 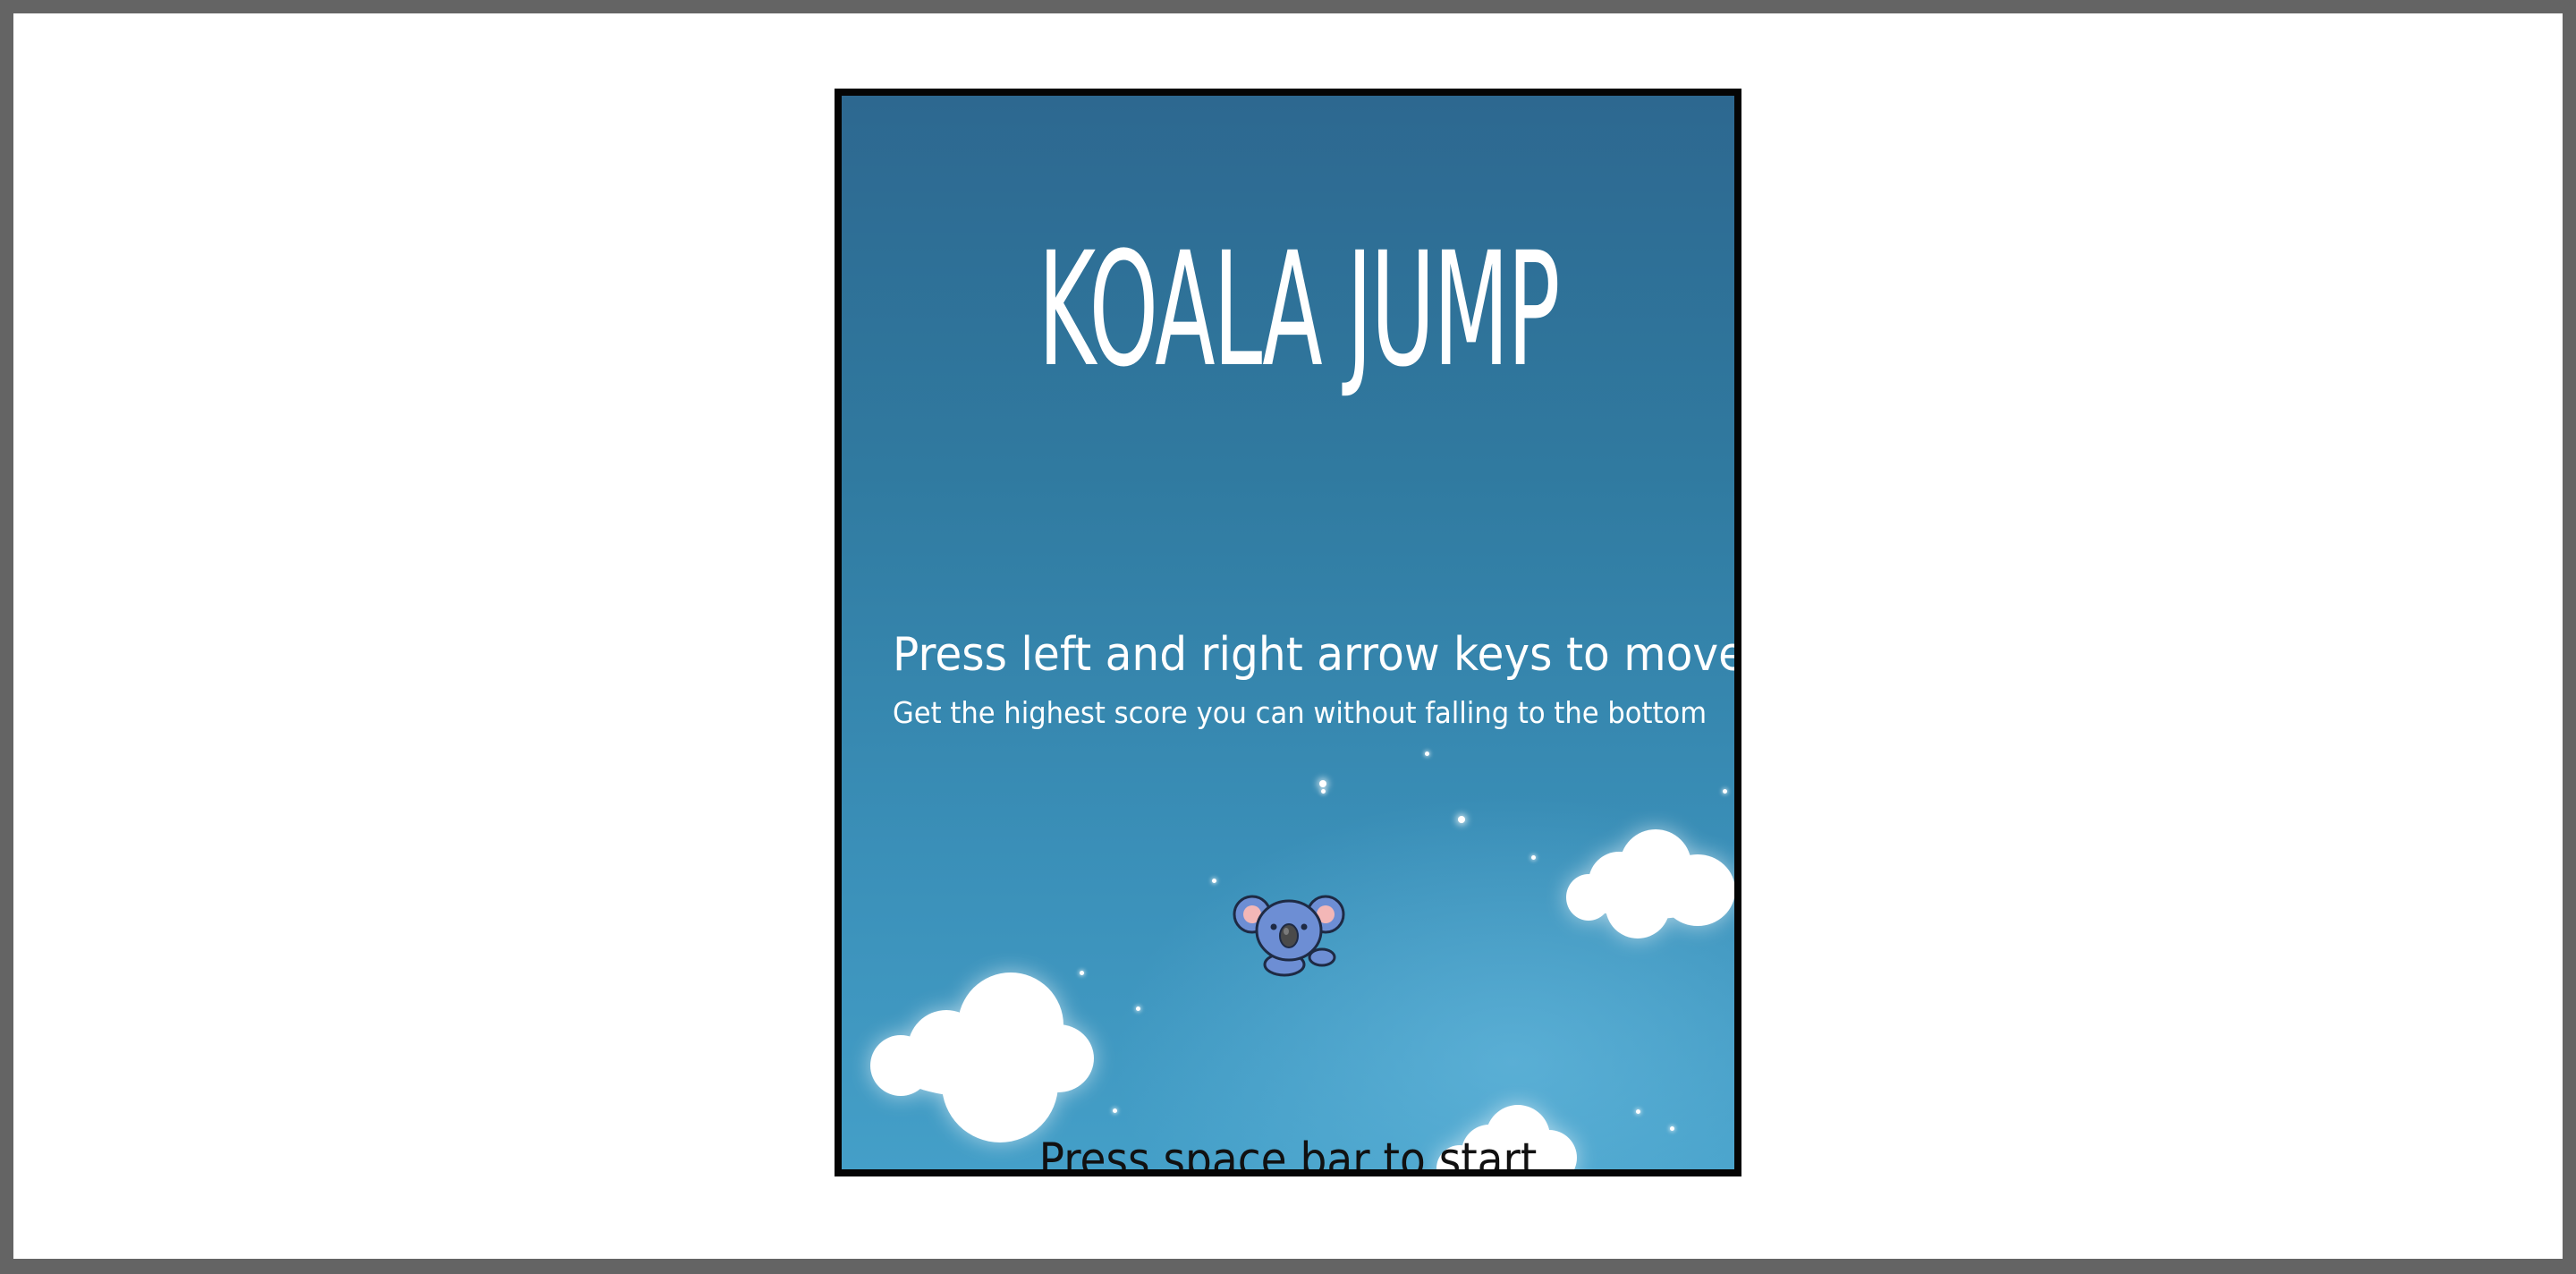 I want to click on instructions-main: Press left and right arrow keys to move, so click(x=1313, y=655).